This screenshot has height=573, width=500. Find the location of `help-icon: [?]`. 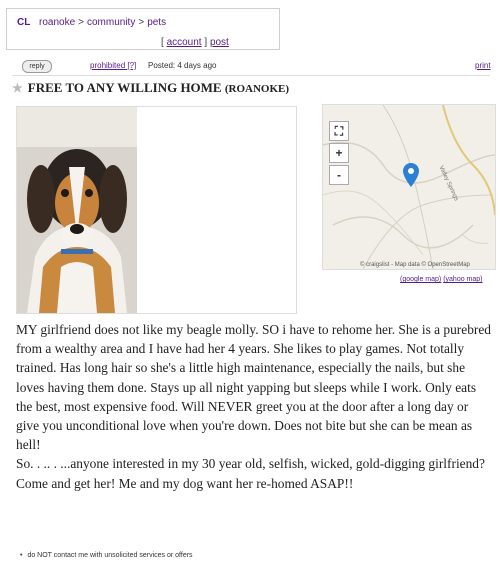

help-icon: [?] is located at coordinates (132, 65).